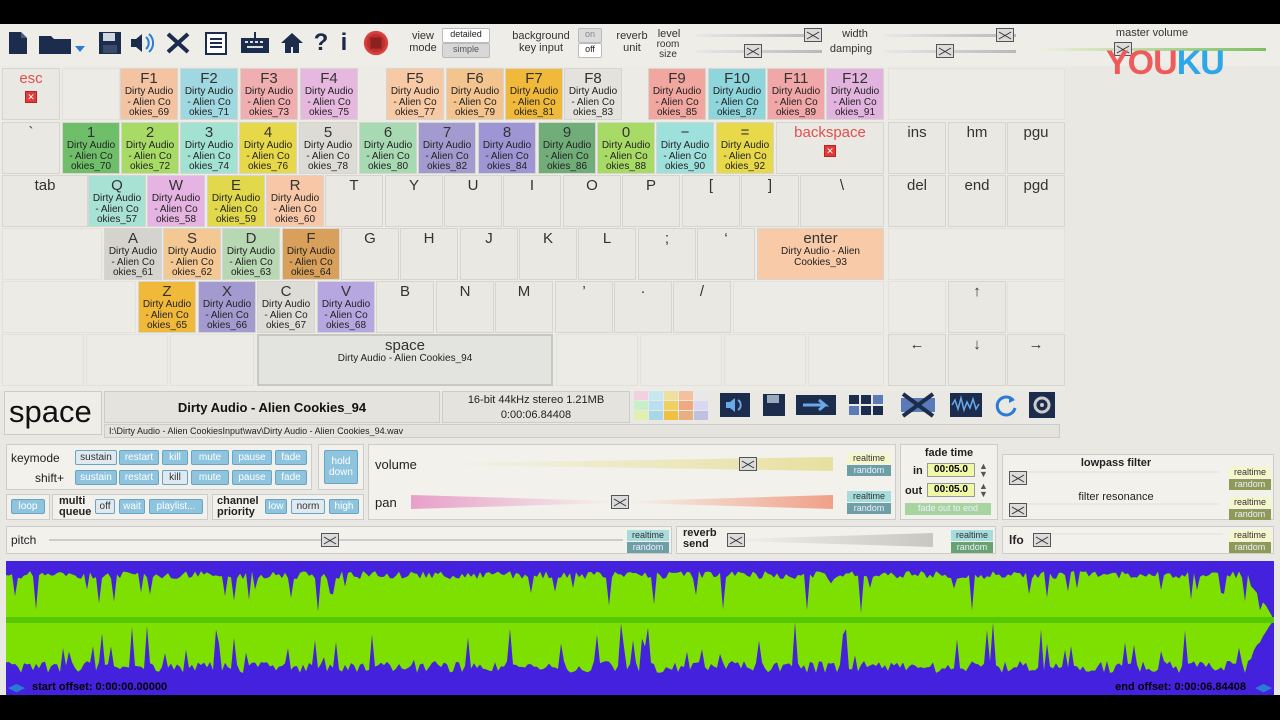  What do you see at coordinates (414, 201) in the screenshot?
I see `key-y: Y` at bounding box center [414, 201].